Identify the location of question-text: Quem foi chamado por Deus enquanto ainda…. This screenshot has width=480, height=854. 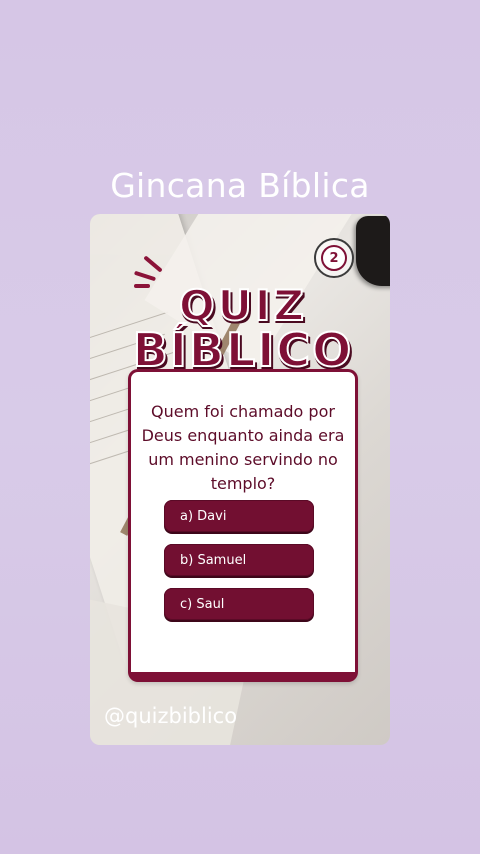
(243, 447).